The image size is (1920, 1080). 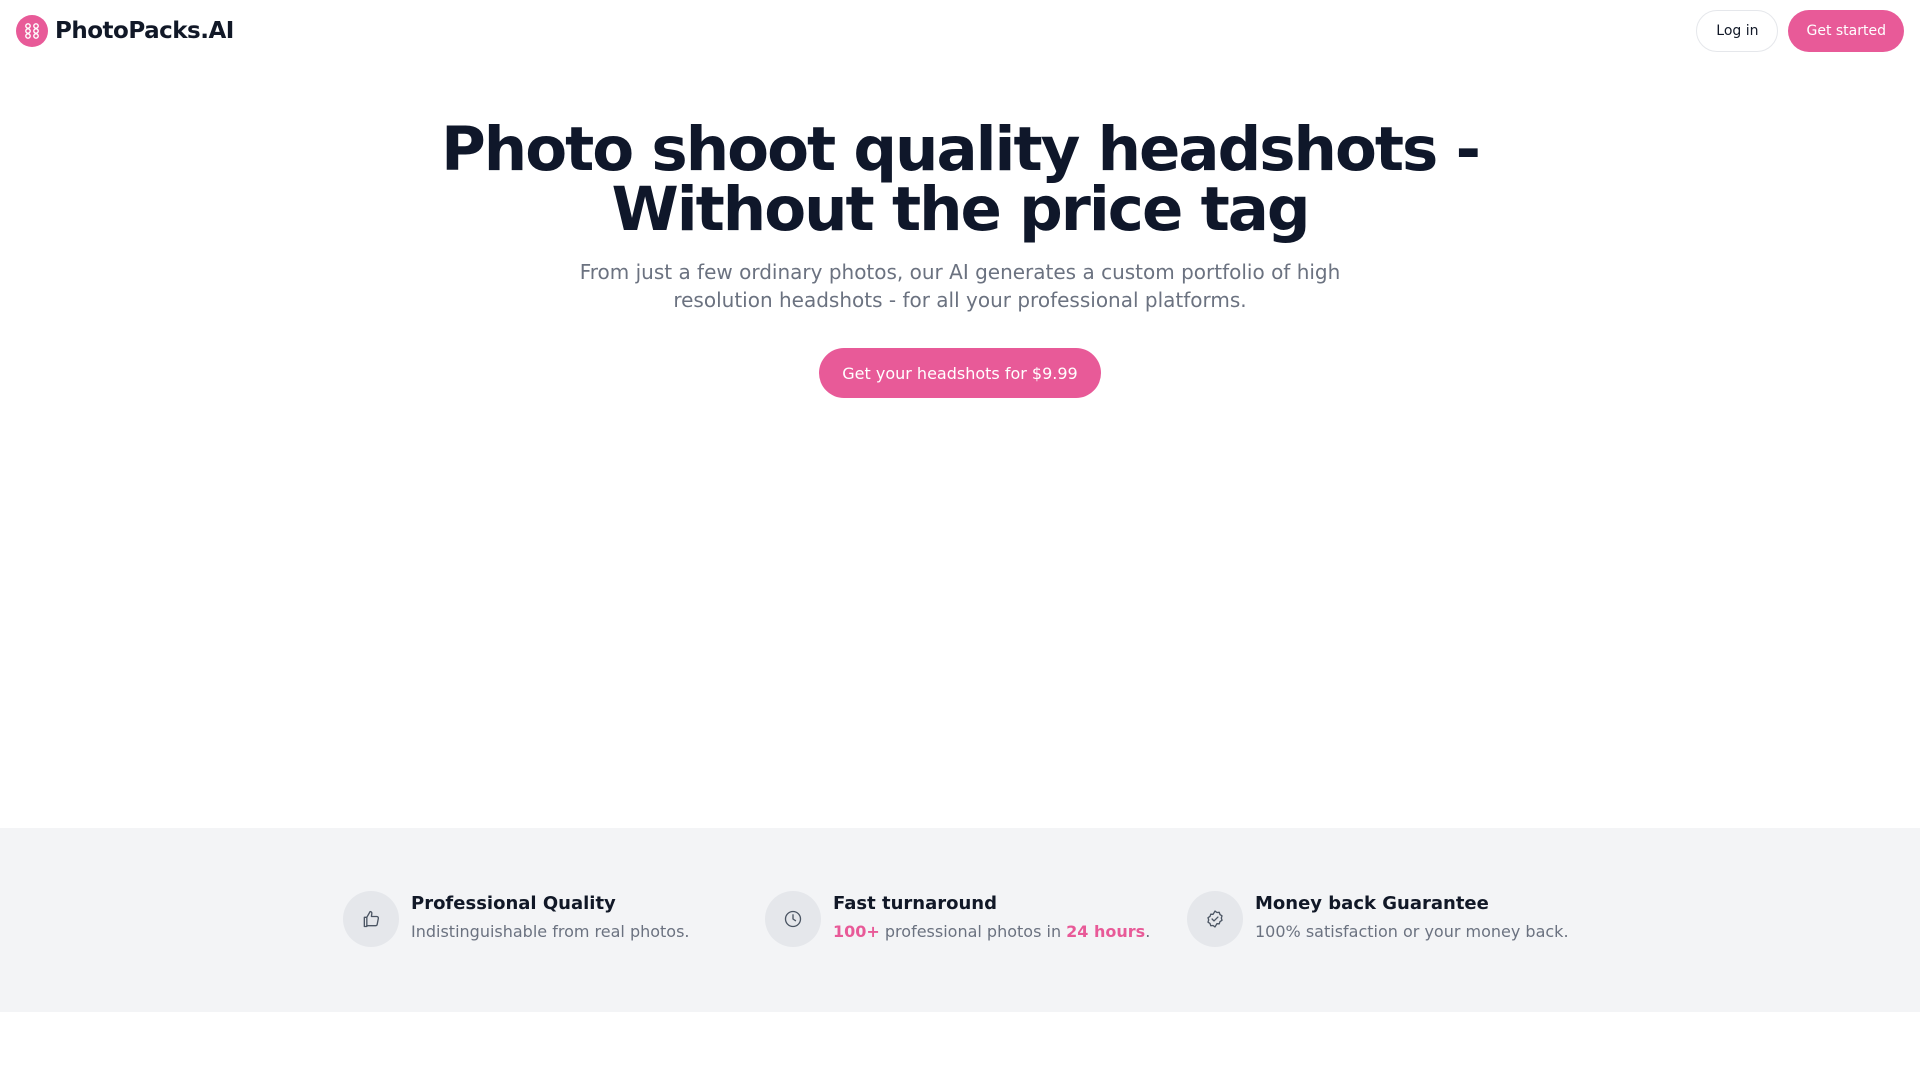 What do you see at coordinates (1737, 31) in the screenshot?
I see `login-button: Log in` at bounding box center [1737, 31].